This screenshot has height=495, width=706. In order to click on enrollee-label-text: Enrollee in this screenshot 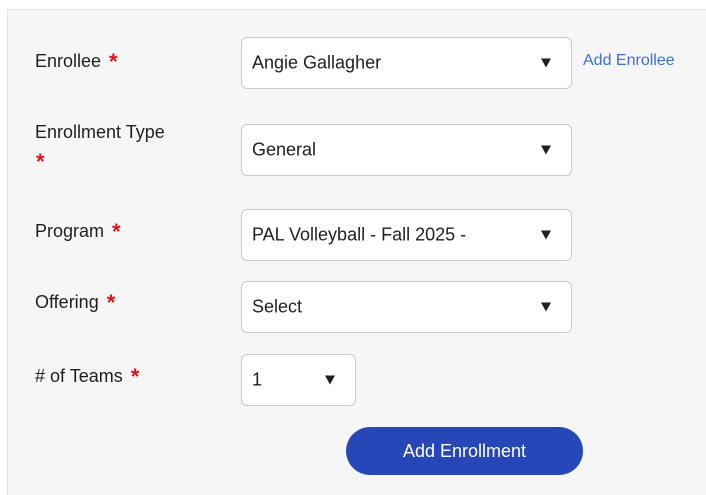, I will do `click(68, 61)`.